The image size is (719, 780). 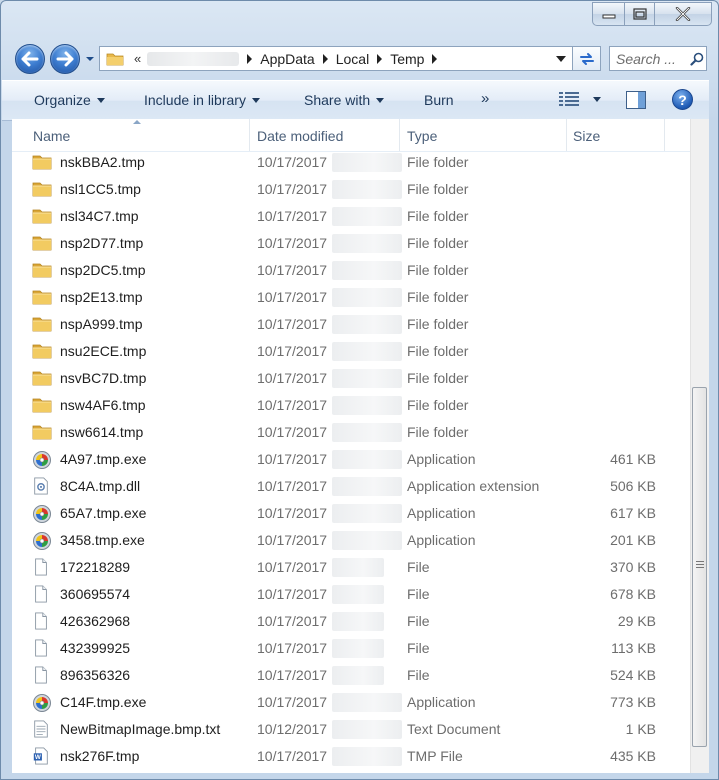 What do you see at coordinates (438, 378) in the screenshot?
I see `file-type: File folder` at bounding box center [438, 378].